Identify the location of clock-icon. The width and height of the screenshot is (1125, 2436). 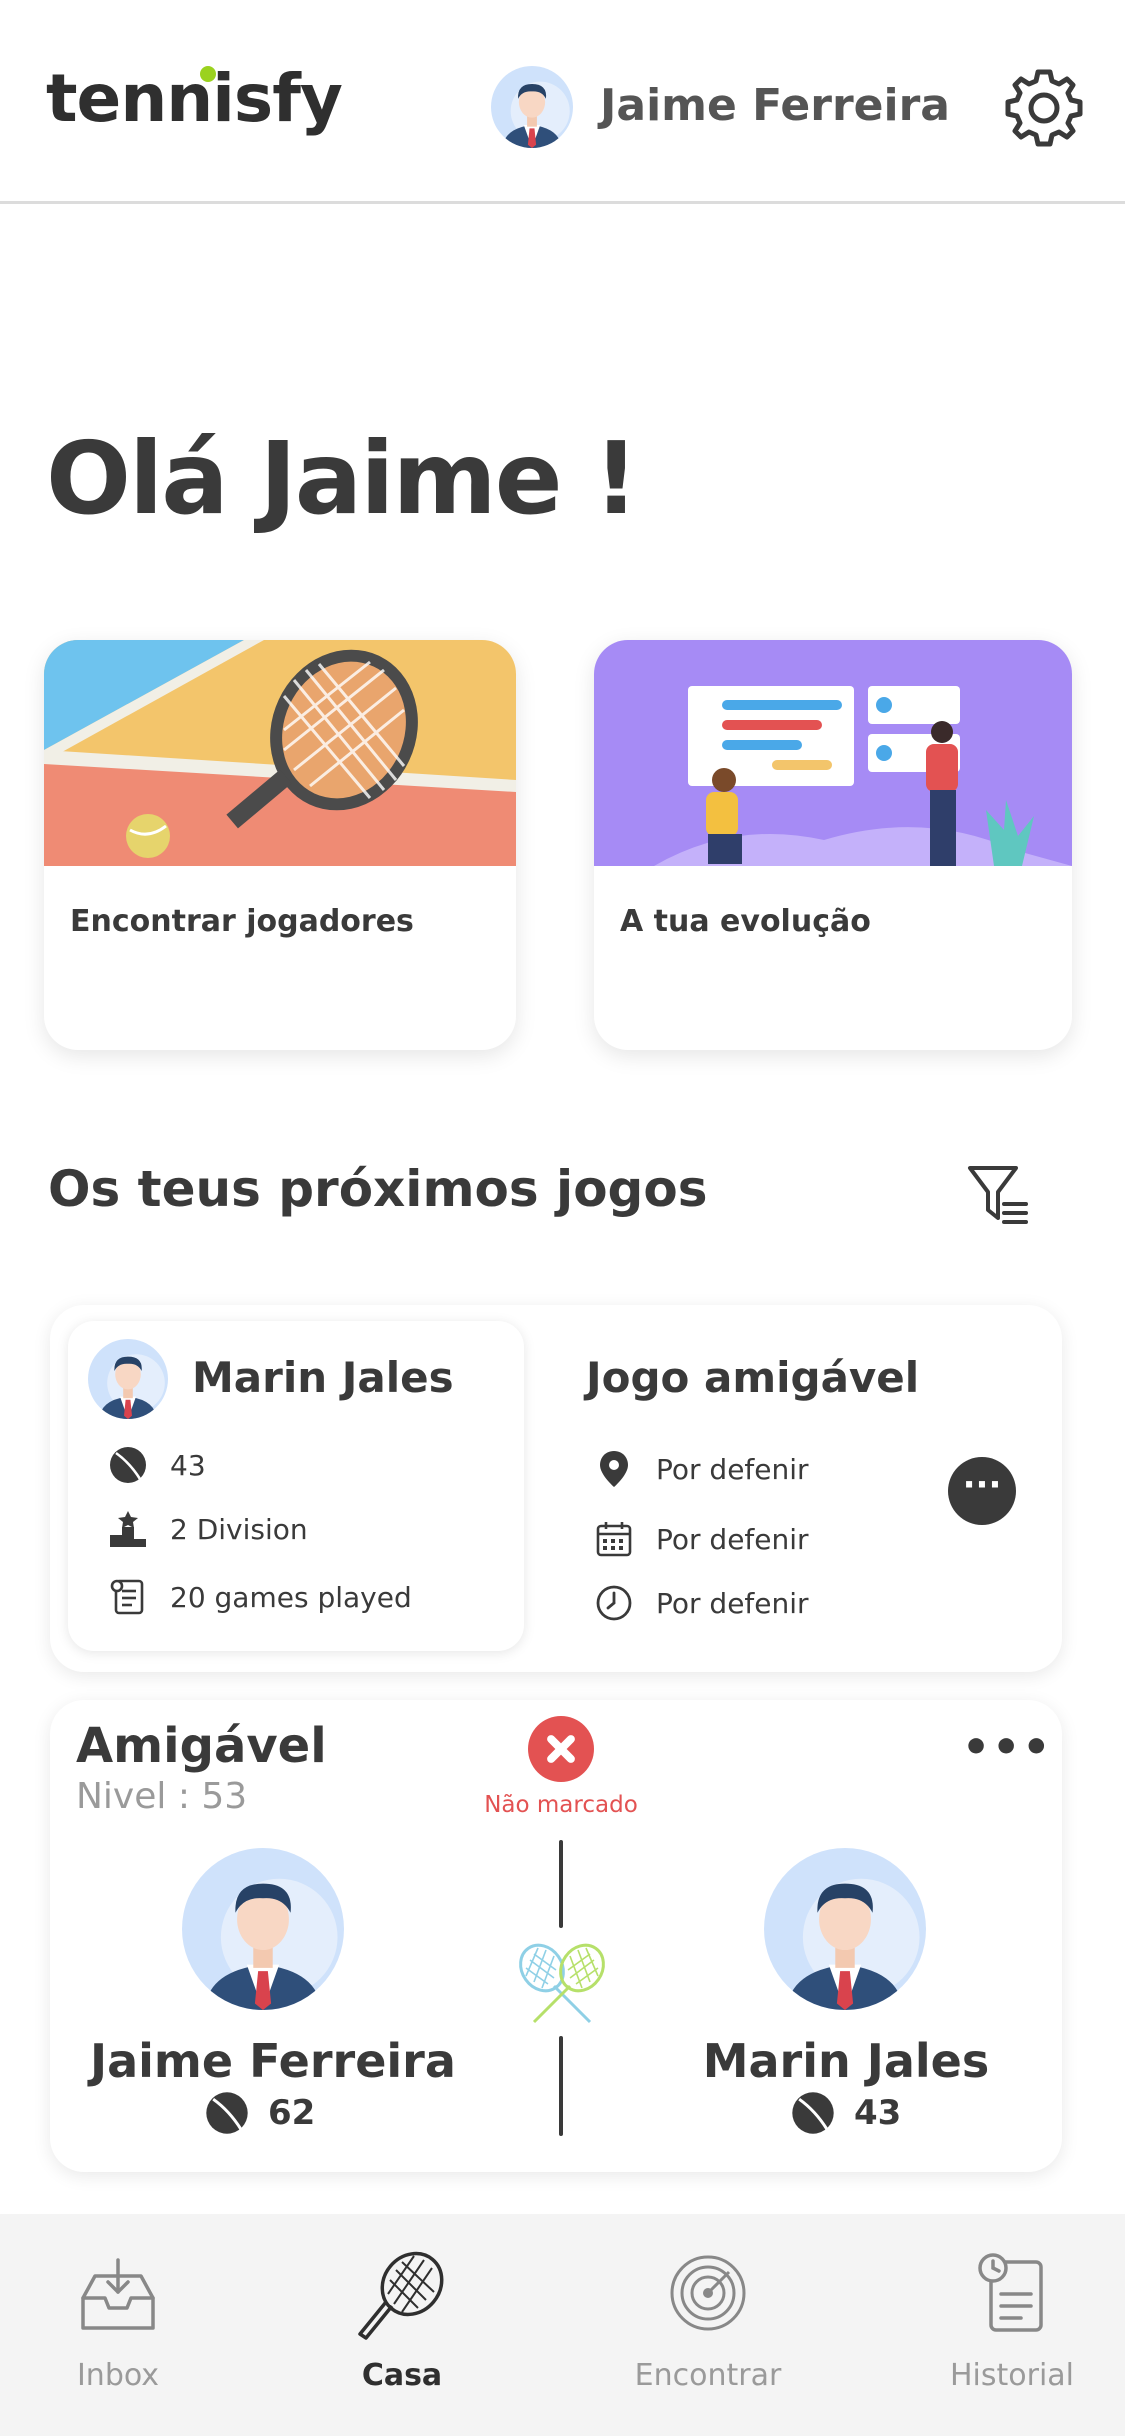
(614, 1603).